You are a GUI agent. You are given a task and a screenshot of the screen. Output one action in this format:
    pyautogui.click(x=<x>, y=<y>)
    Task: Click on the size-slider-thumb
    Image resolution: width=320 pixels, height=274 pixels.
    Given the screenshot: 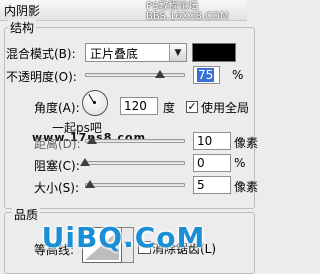 What is the action you would take?
    pyautogui.click(x=90, y=184)
    